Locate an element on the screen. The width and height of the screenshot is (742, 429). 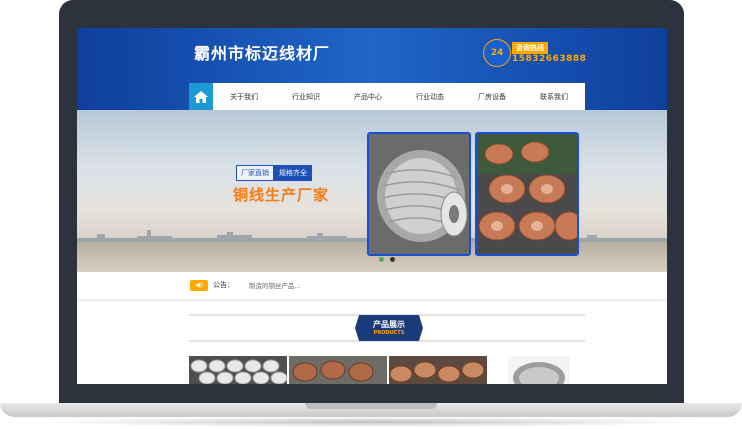
notice-label: 公告： is located at coordinates (223, 285).